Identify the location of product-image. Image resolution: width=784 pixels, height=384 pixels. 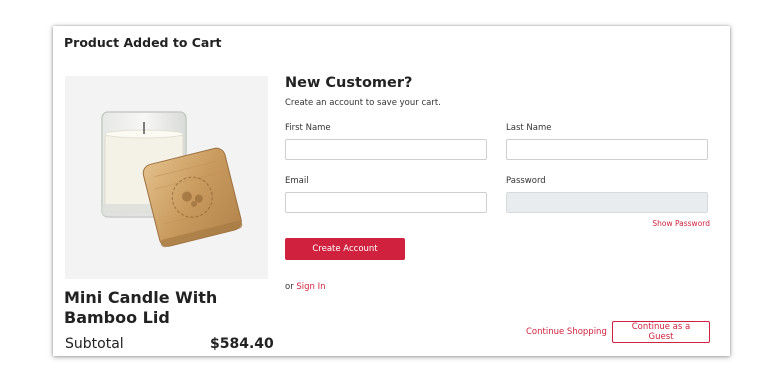
(166, 177).